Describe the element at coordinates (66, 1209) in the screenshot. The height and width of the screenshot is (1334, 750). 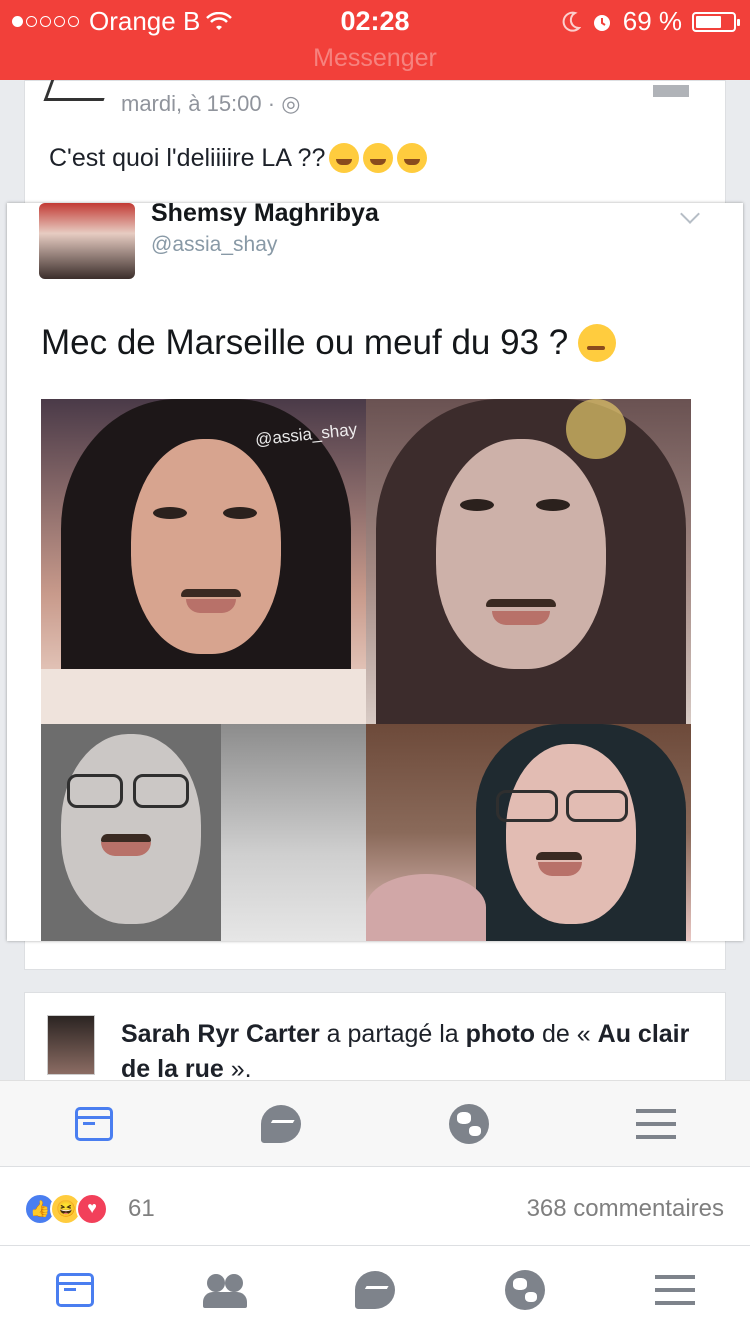
I see `reaction-icons: 👍 😆 ♥` at that location.